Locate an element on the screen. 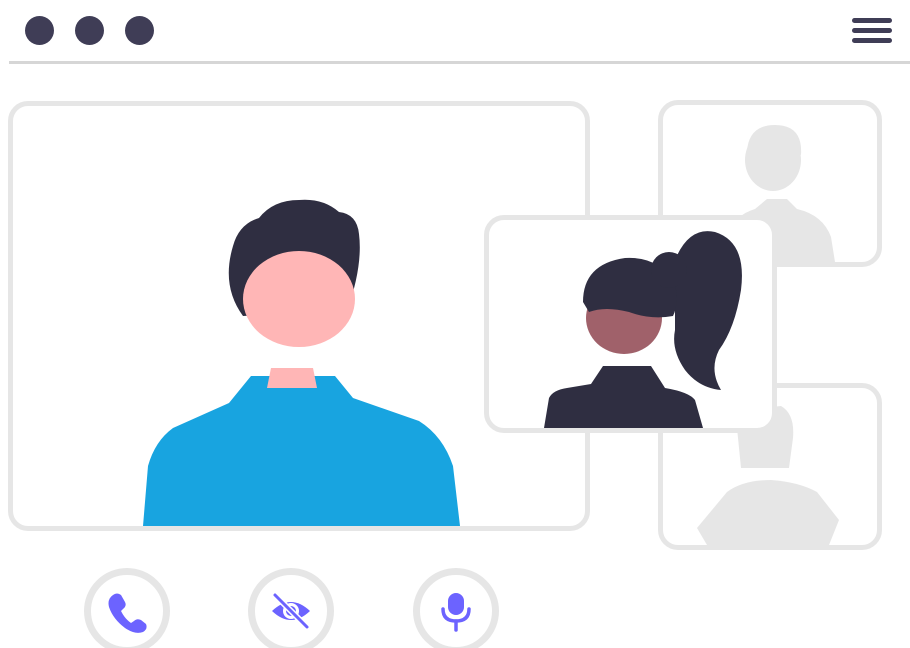  hamburger-menu-icon is located at coordinates (872, 31).